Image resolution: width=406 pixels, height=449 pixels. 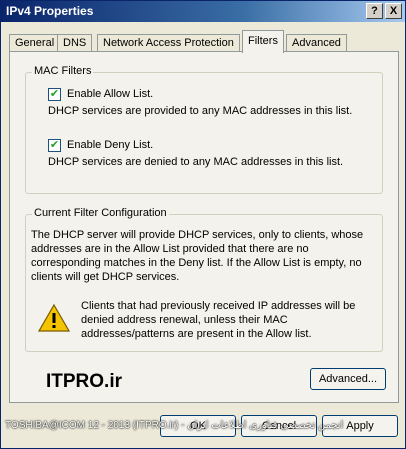 I want to click on tab-dns: DNS, so click(x=75, y=43).